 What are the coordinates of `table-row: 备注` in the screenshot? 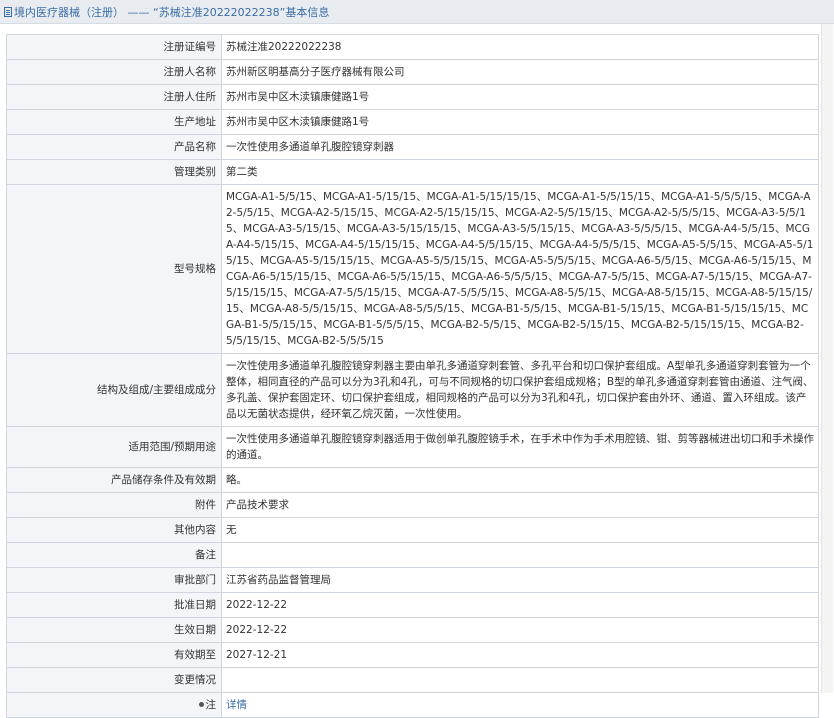 It's located at (412, 555).